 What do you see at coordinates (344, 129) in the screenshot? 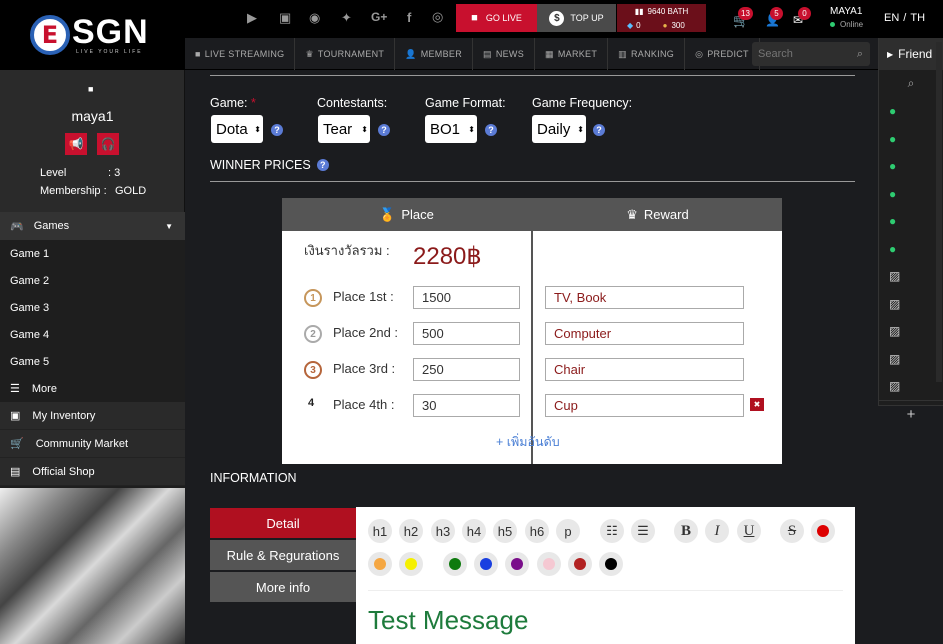
I see `contestants-select: Tear ⬍` at bounding box center [344, 129].